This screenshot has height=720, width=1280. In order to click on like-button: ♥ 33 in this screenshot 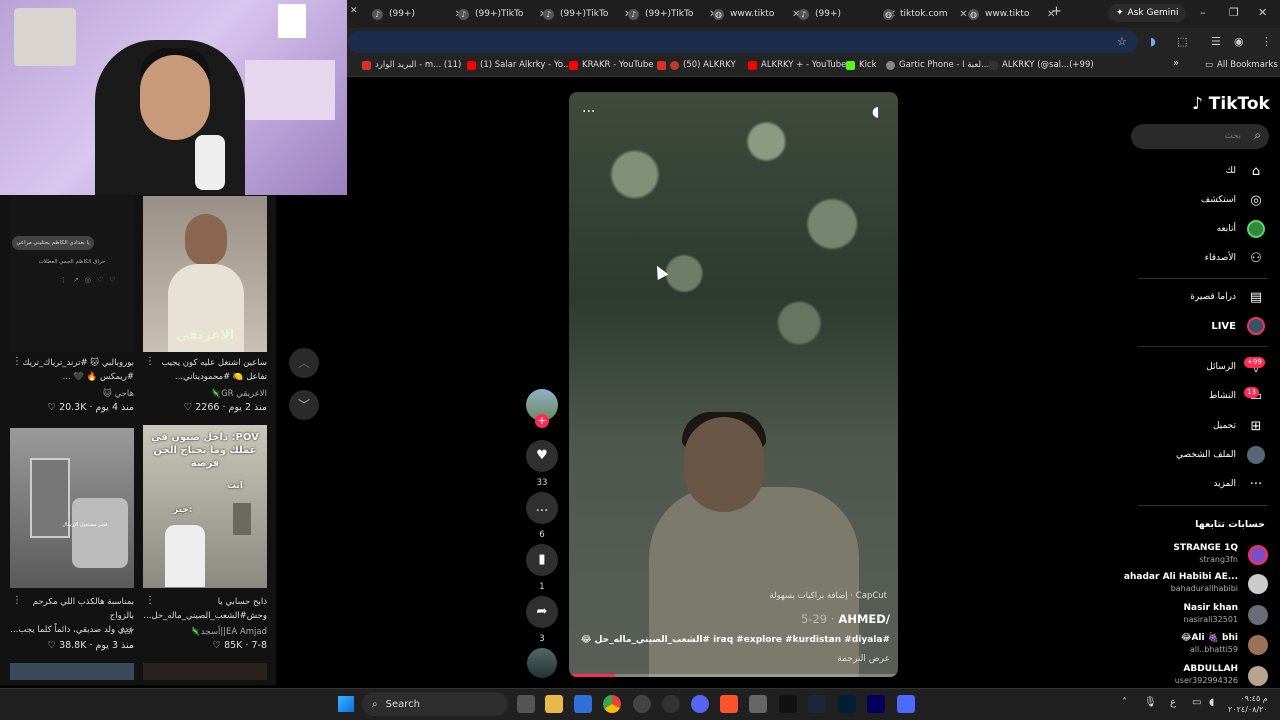, I will do `click(542, 464)`.